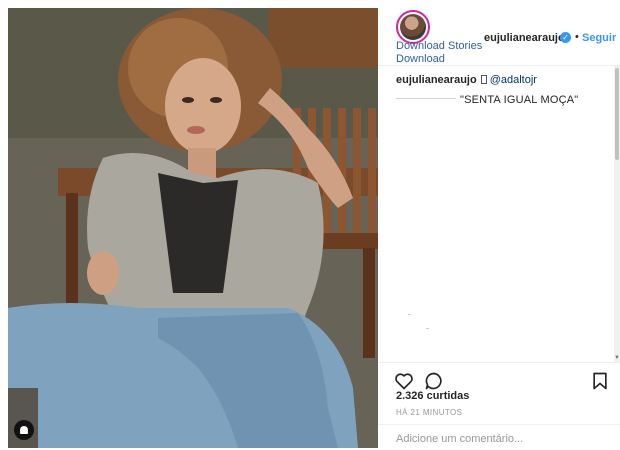 Image resolution: width=620 pixels, height=450 pixels. What do you see at coordinates (434, 381) in the screenshot?
I see `comment-bubble-icon` at bounding box center [434, 381].